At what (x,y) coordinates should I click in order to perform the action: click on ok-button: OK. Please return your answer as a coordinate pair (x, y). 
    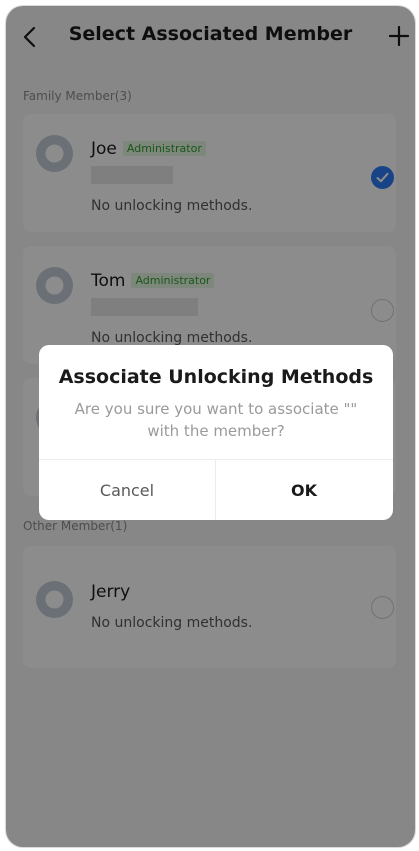
    Looking at the image, I should click on (304, 490).